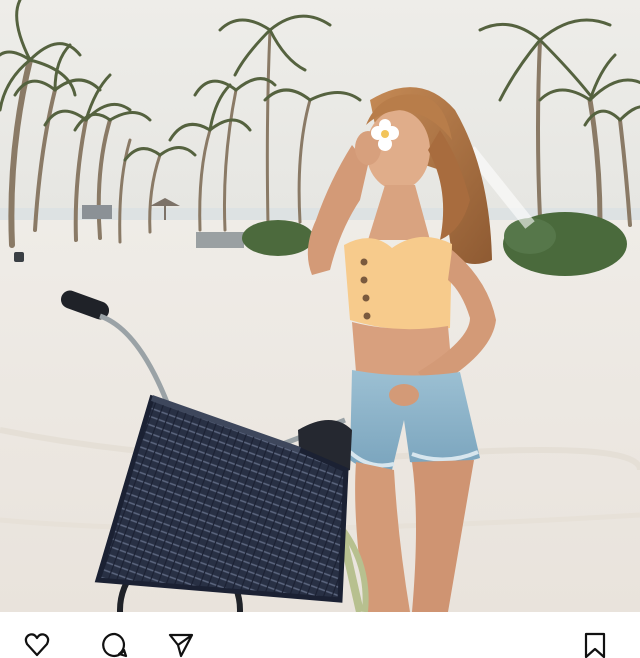 Image resolution: width=640 pixels, height=658 pixels. I want to click on beach-hut, so click(97, 212).